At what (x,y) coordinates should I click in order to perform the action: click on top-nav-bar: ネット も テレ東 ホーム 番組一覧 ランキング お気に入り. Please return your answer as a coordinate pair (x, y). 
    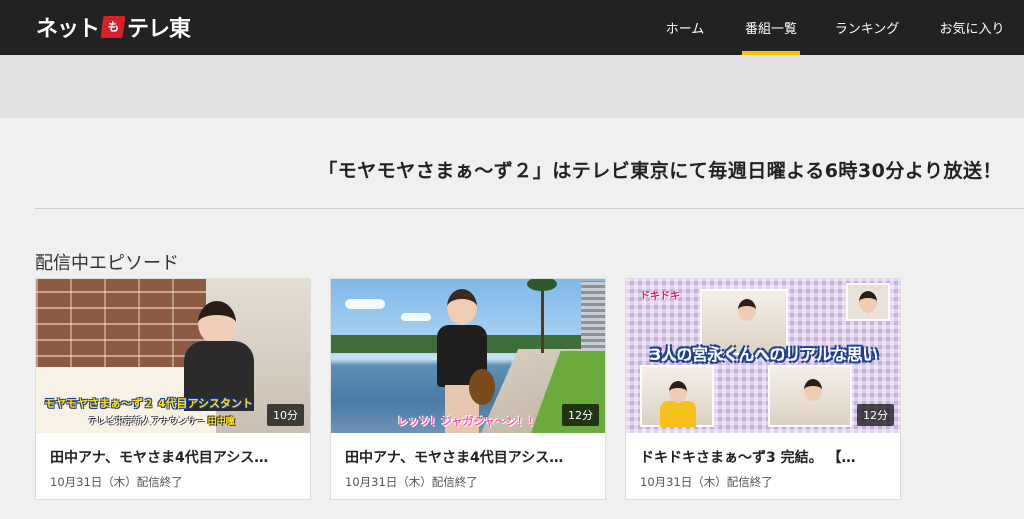
    Looking at the image, I should click on (512, 27).